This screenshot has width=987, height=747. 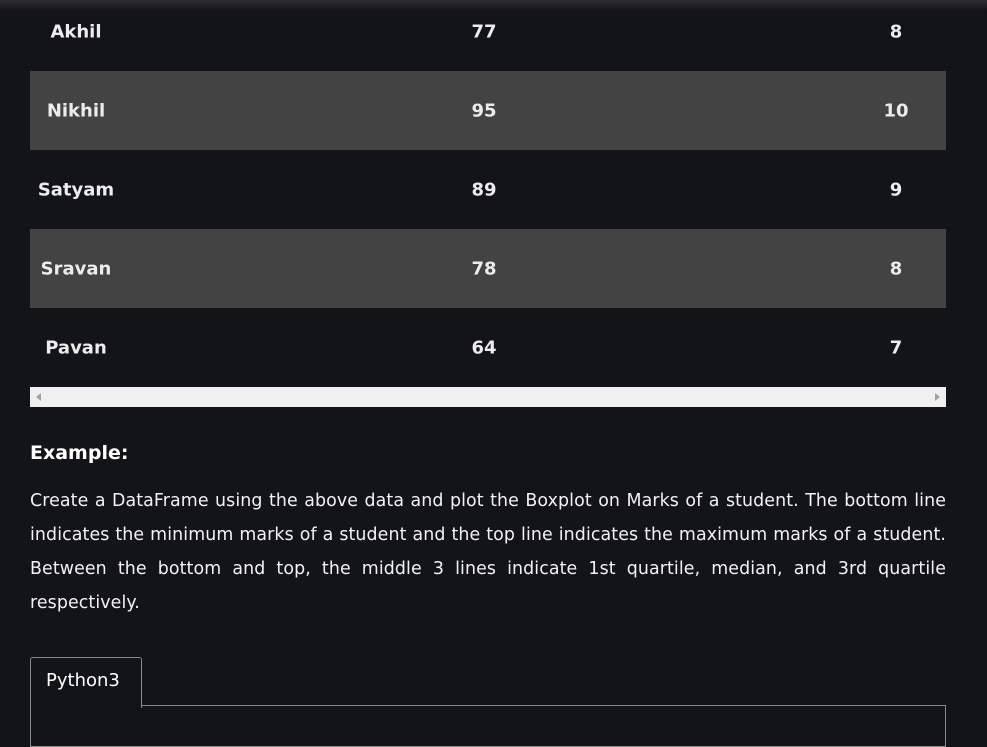 I want to click on marks-cell: 95, so click(x=484, y=110).